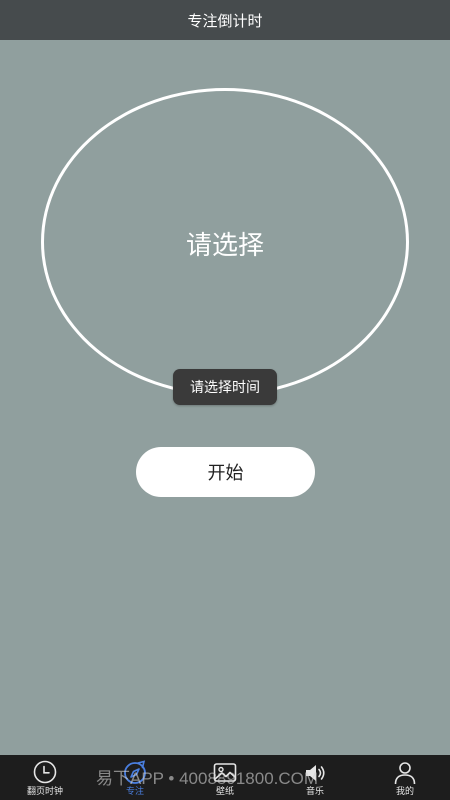  I want to click on tab-wallpaper: 壁纸, so click(225, 777).